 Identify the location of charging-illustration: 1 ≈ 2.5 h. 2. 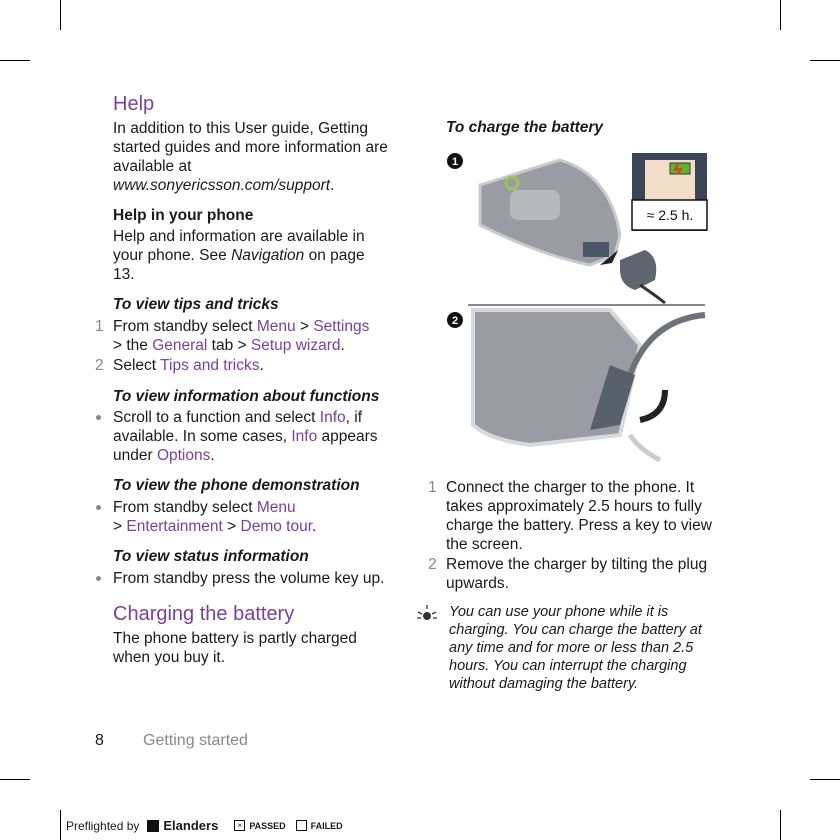
(577, 308).